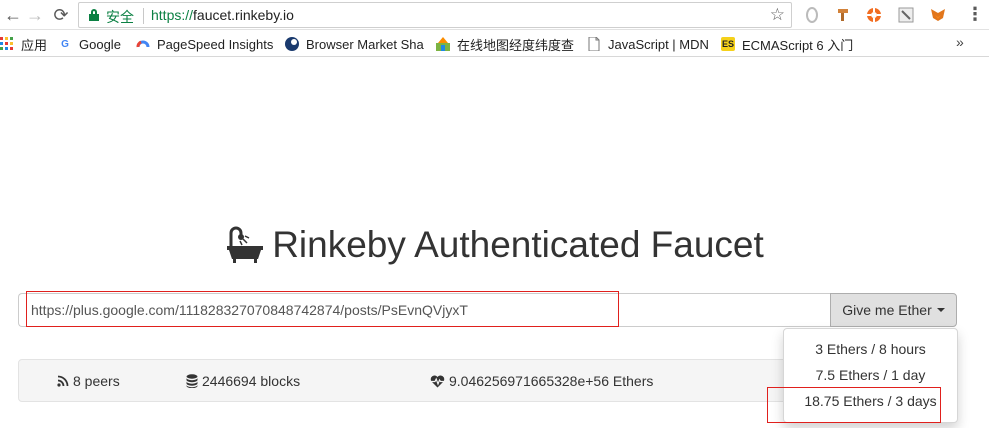 This screenshot has height=428, width=989. Describe the element at coordinates (960, 42) in the screenshot. I see `bookmarks-overflow-button: »` at that location.